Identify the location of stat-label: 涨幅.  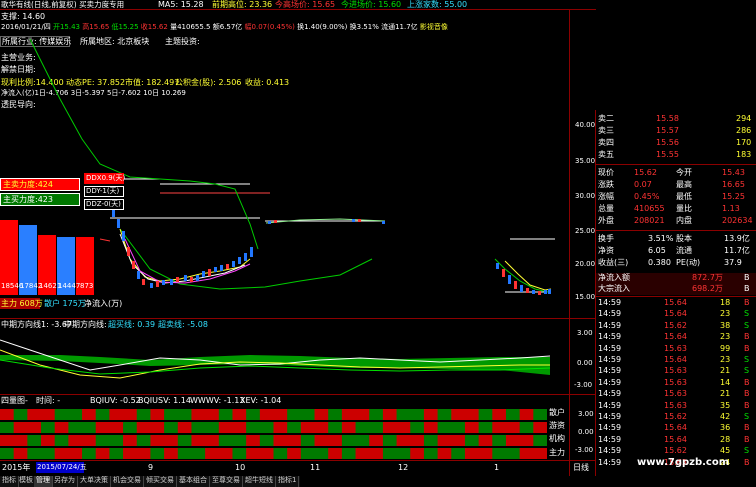
(606, 196).